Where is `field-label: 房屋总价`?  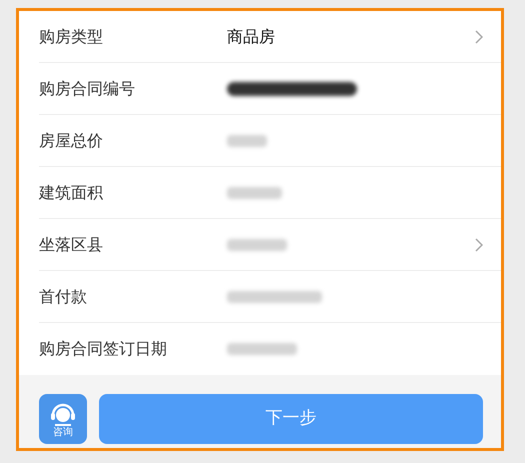
field-label: 房屋总价 is located at coordinates (71, 141).